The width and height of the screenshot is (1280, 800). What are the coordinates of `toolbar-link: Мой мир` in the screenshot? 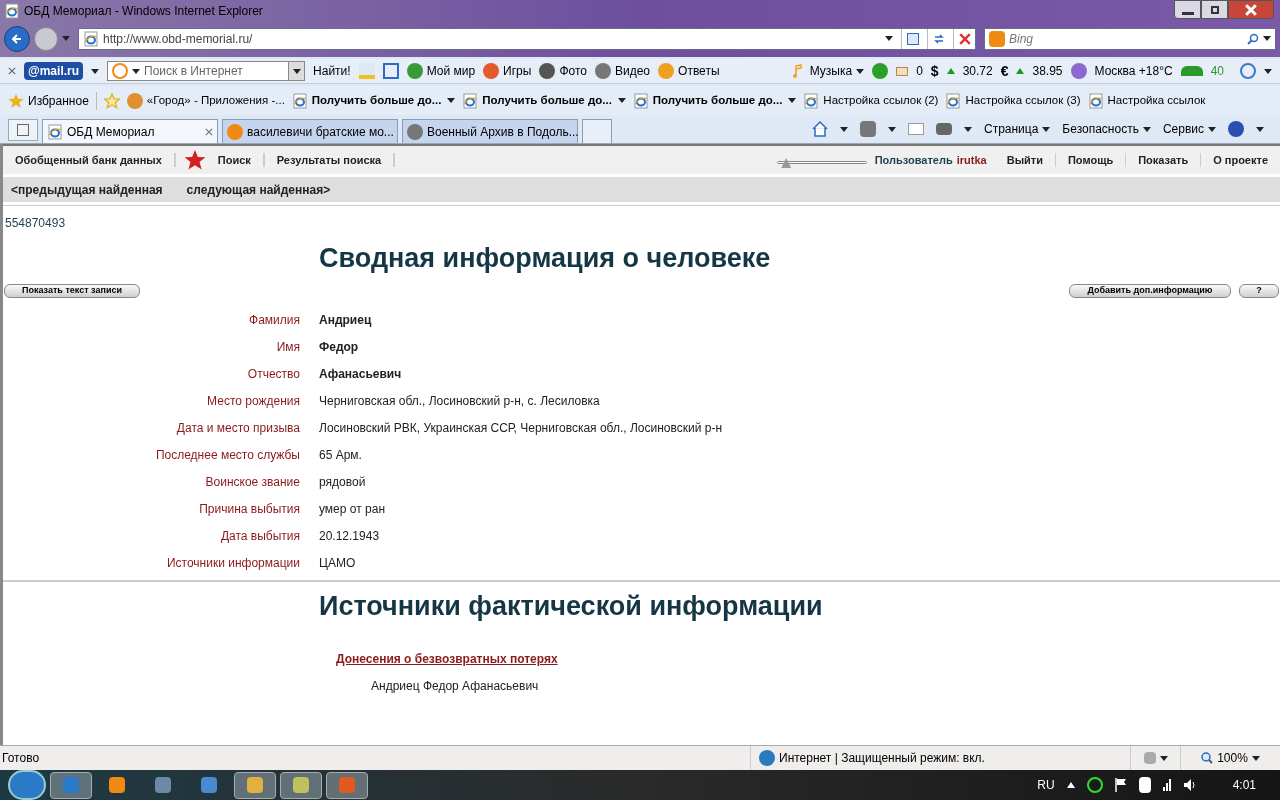 It's located at (451, 71).